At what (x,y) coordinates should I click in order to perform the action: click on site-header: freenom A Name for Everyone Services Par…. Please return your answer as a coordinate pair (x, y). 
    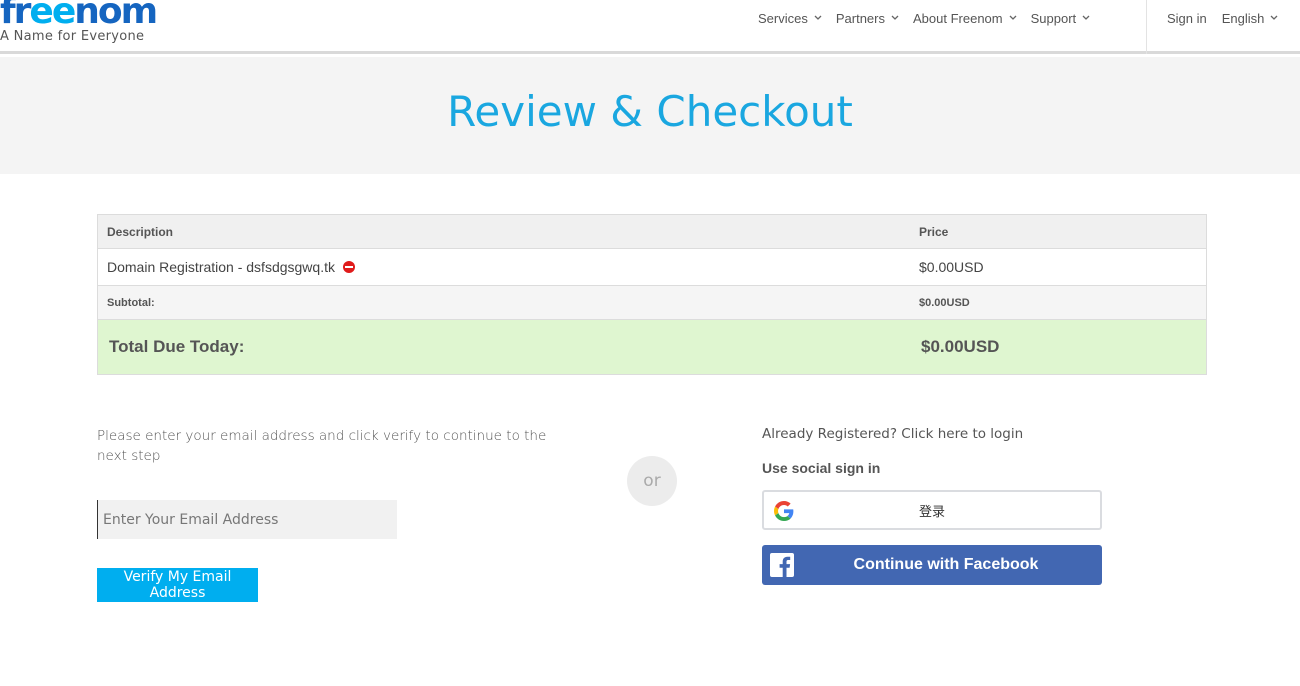
    Looking at the image, I should click on (650, 27).